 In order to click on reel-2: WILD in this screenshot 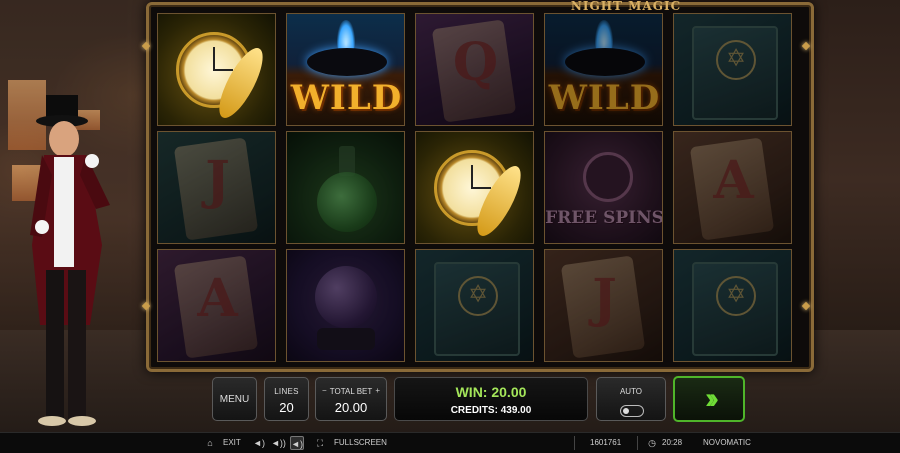, I will do `click(346, 189)`.